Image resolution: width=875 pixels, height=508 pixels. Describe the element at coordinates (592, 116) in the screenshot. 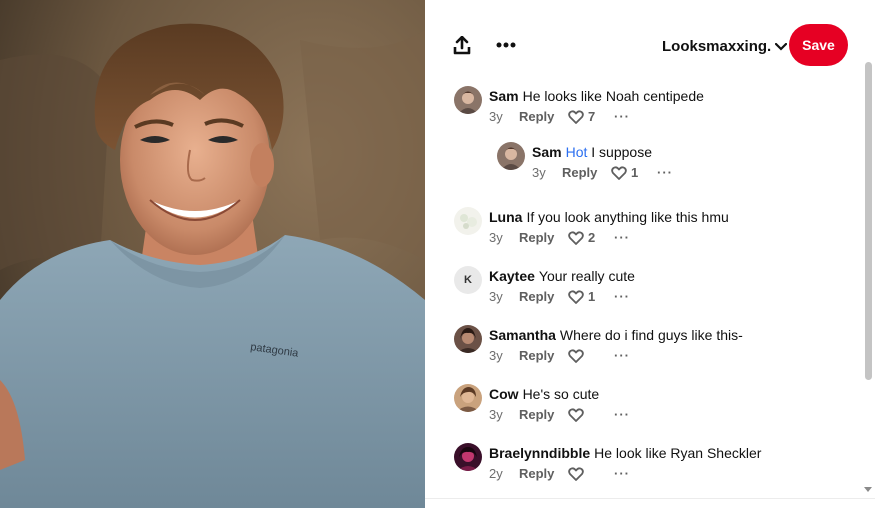

I see `like-count: 7` at that location.